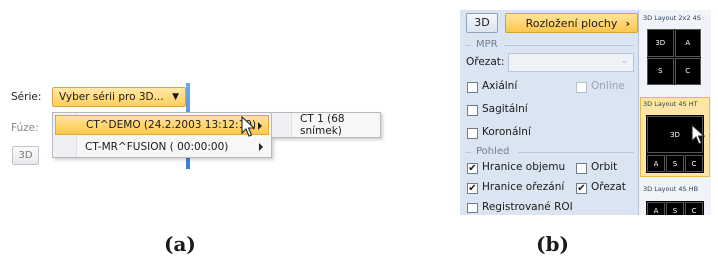 The width and height of the screenshot is (718, 273). Describe the element at coordinates (608, 187) in the screenshot. I see `crop-label: Ořezat` at that location.